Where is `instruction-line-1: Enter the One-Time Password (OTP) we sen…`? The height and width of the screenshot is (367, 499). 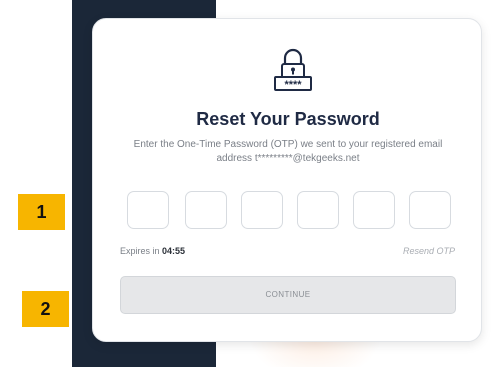 instruction-line-1: Enter the One-Time Password (OTP) we sen… is located at coordinates (288, 144).